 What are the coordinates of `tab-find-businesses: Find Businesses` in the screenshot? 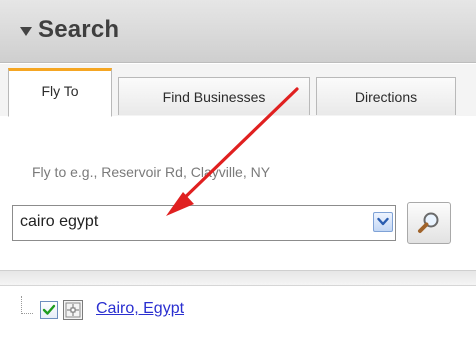 It's located at (214, 96).